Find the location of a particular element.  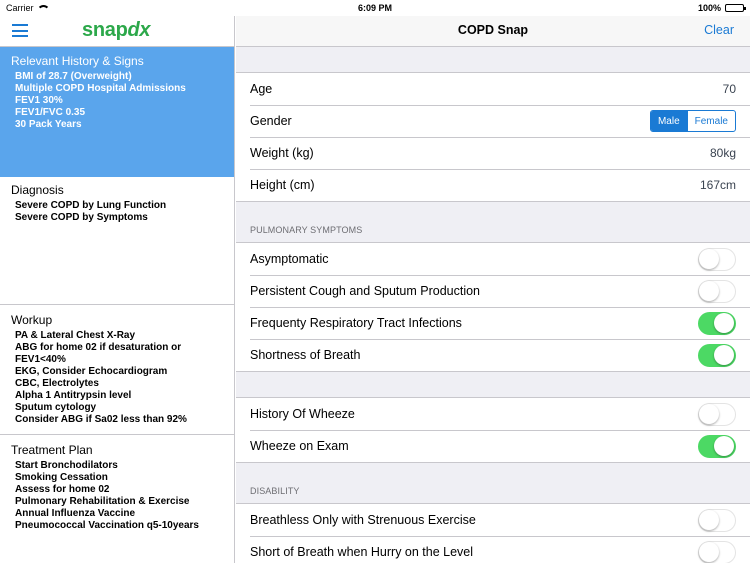

wheeze-group: History Of Wheeze Wheeze on Exam is located at coordinates (493, 430).